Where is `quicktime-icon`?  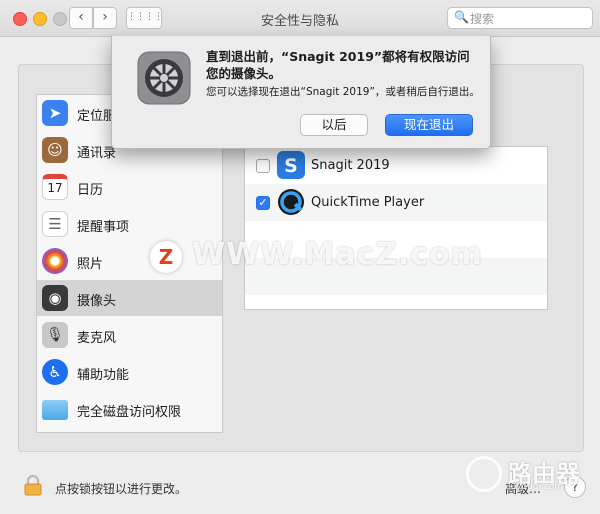
quicktime-icon is located at coordinates (291, 202).